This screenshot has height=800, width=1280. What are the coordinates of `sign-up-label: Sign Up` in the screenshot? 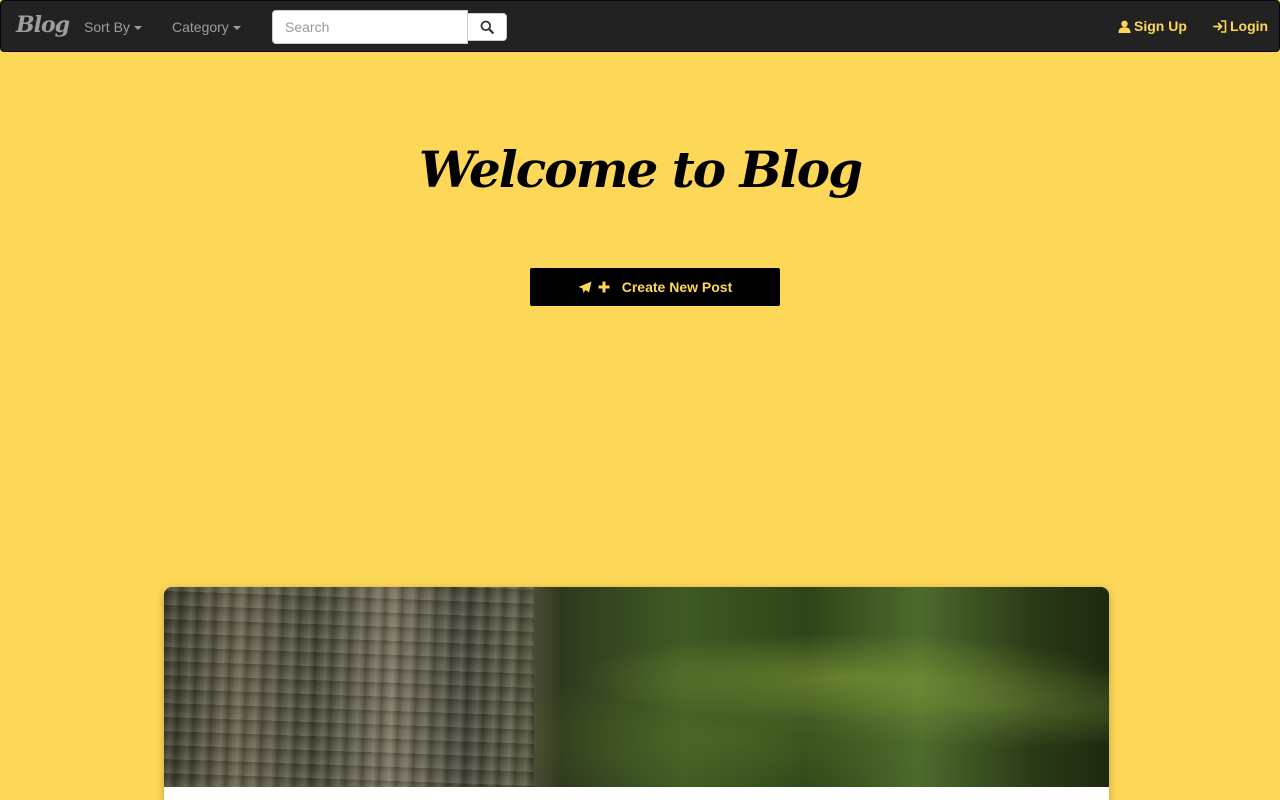 It's located at (1160, 26).